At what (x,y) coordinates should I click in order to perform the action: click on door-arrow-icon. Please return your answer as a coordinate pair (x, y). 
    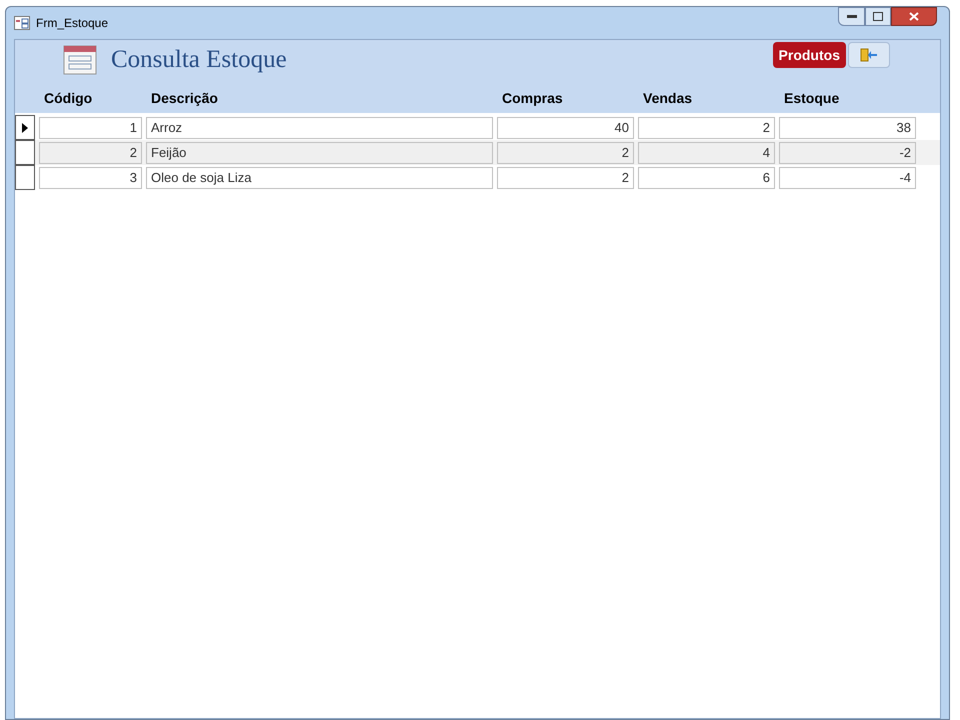
    Looking at the image, I should click on (869, 55).